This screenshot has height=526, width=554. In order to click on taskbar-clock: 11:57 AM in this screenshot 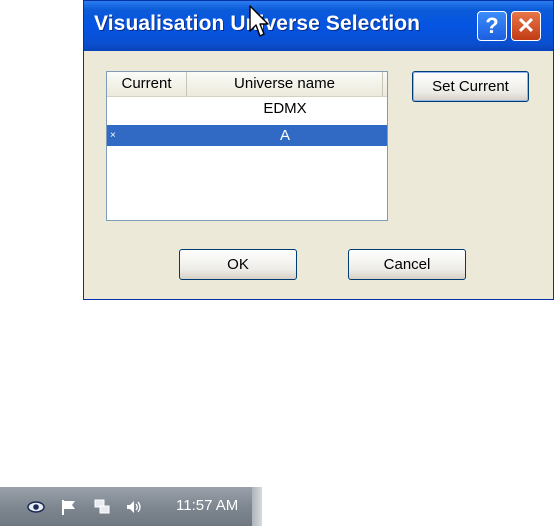, I will do `click(207, 505)`.